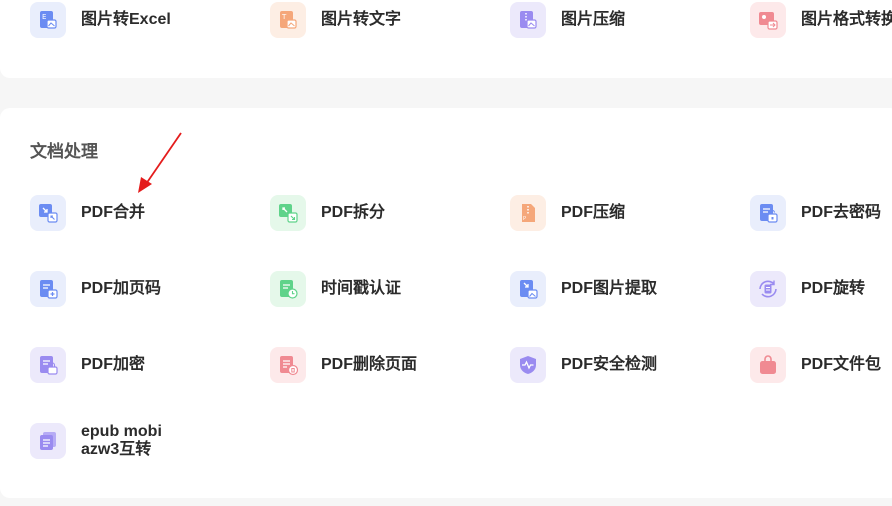 The width and height of the screenshot is (892, 506). What do you see at coordinates (48, 20) in the screenshot?
I see `image-to-excel-icon: E` at bounding box center [48, 20].